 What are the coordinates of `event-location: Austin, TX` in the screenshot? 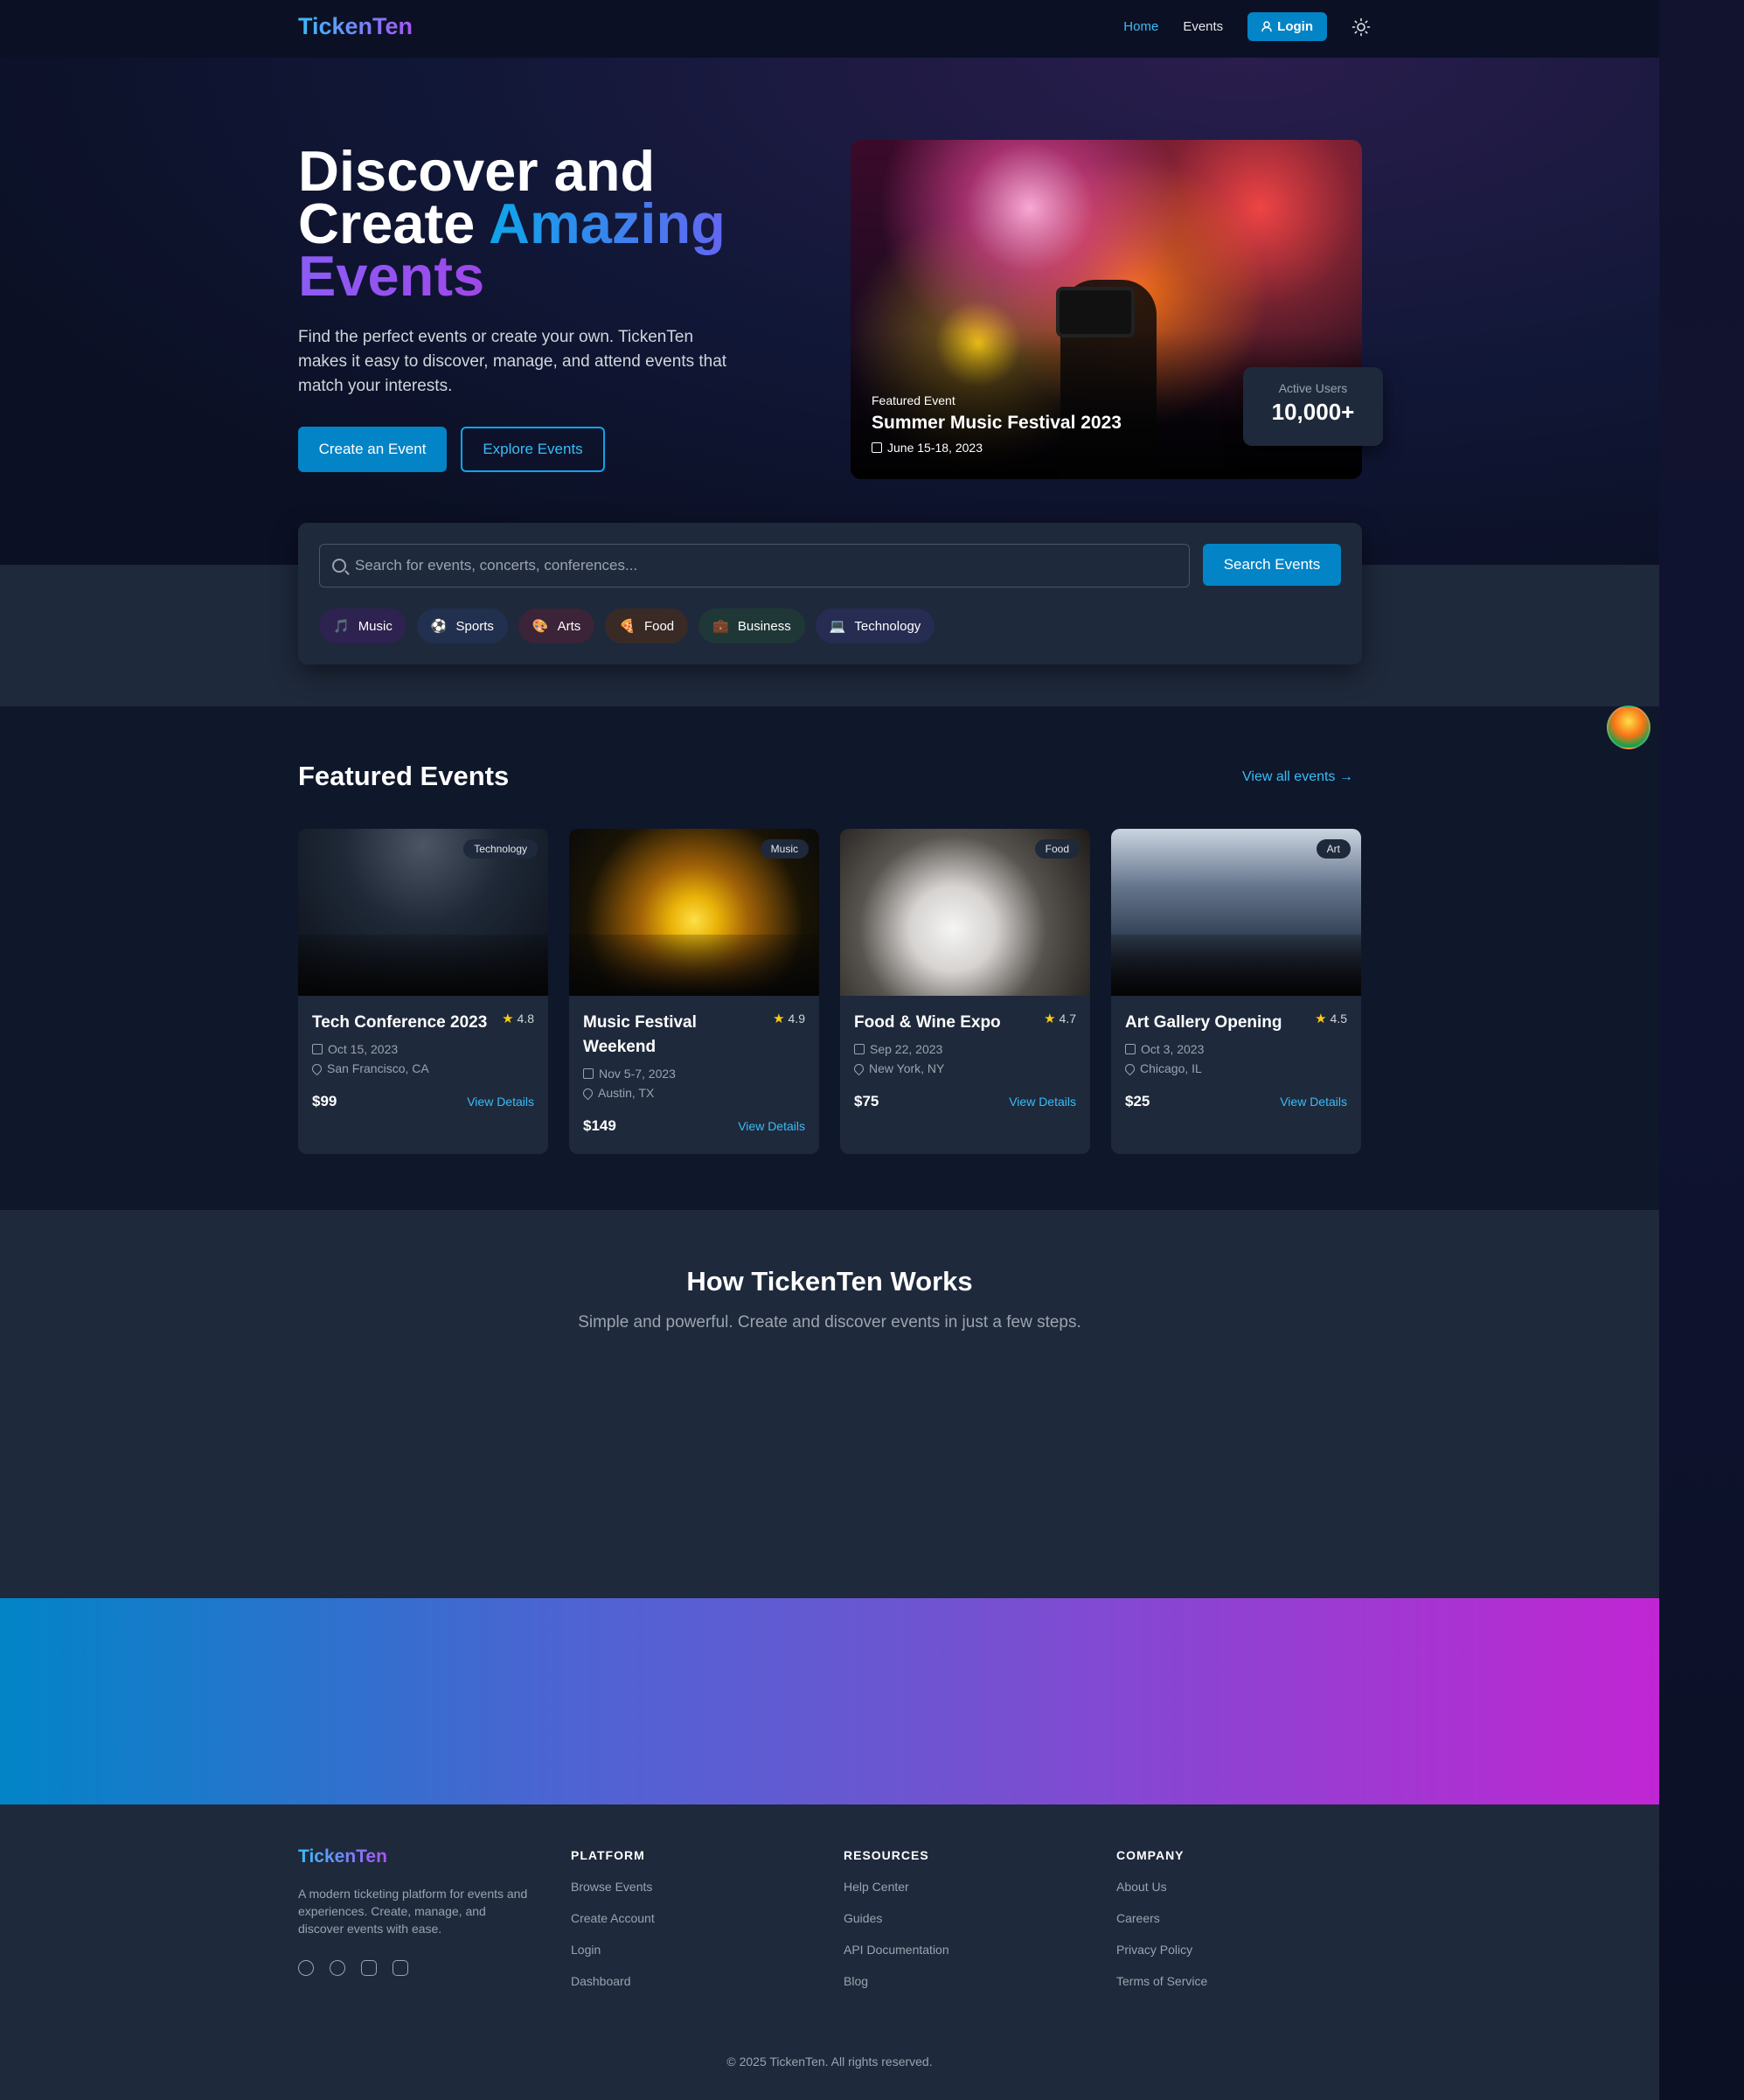 It's located at (692, 1093).